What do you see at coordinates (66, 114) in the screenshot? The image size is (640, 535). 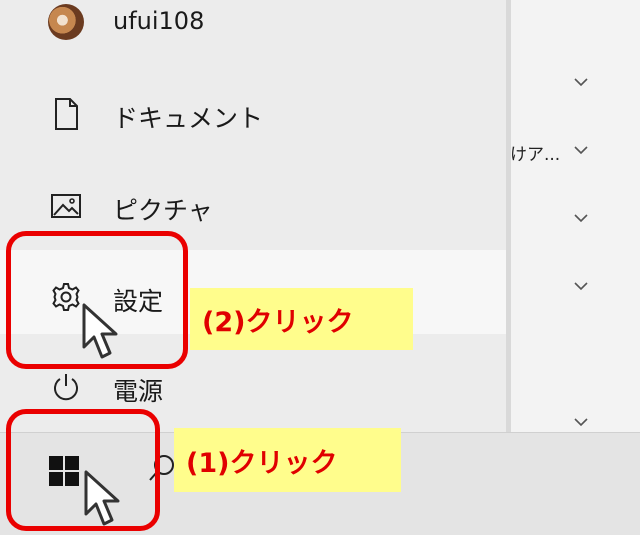 I see `document-icon` at bounding box center [66, 114].